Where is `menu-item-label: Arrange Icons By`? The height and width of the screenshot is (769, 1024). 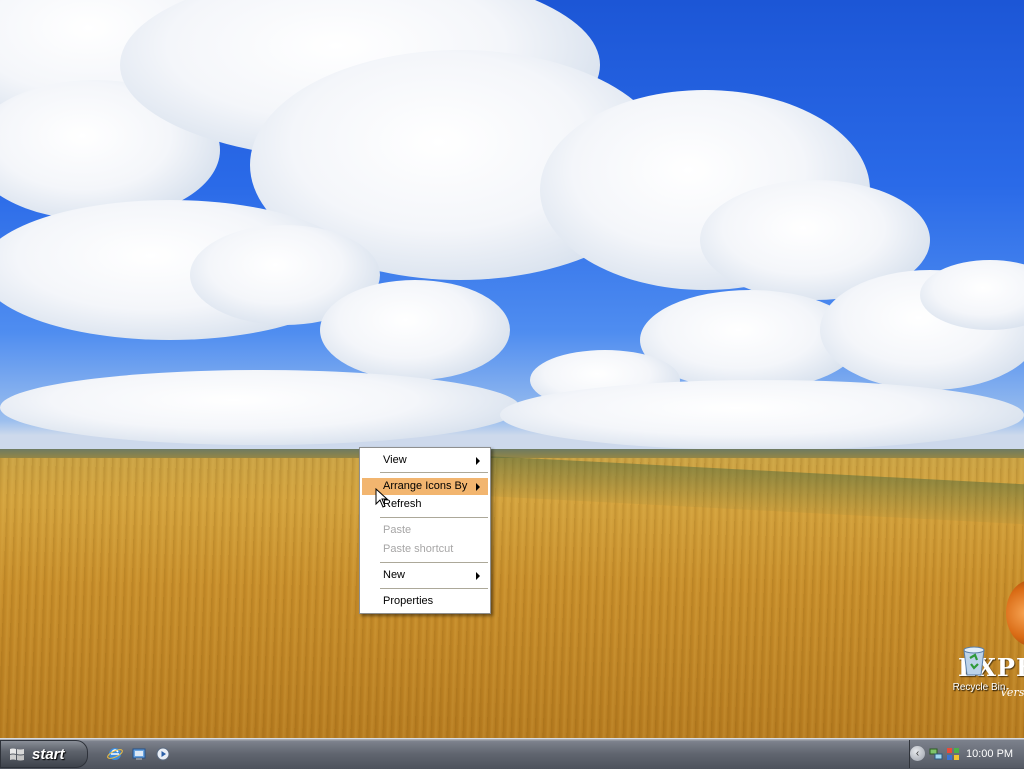
menu-item-label: Arrange Icons By is located at coordinates (425, 486).